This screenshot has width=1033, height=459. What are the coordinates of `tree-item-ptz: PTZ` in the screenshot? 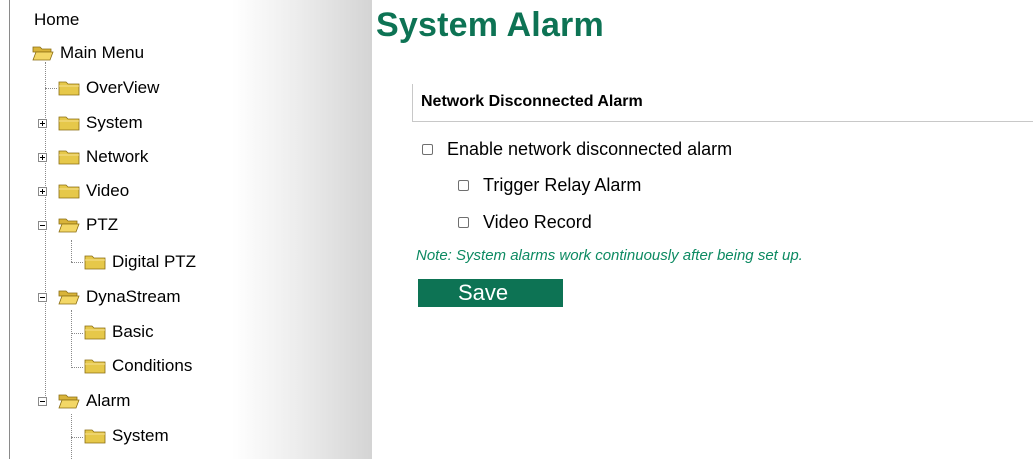 It's located at (88, 225).